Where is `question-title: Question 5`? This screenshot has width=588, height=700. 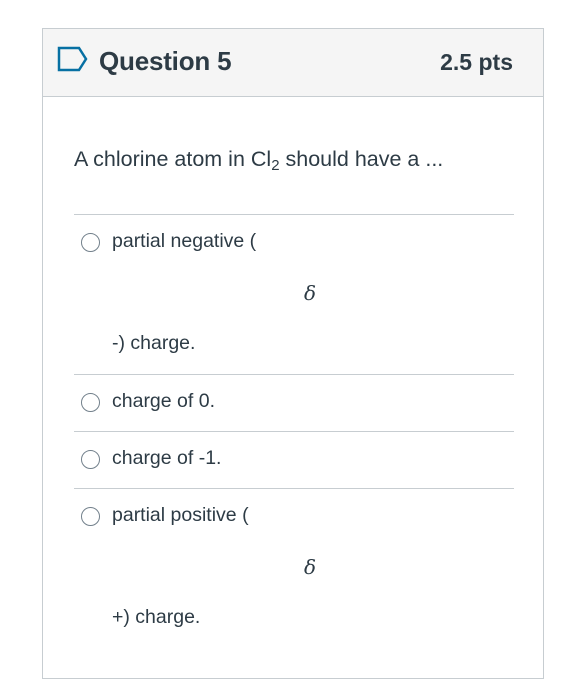
question-title: Question 5 is located at coordinates (165, 61).